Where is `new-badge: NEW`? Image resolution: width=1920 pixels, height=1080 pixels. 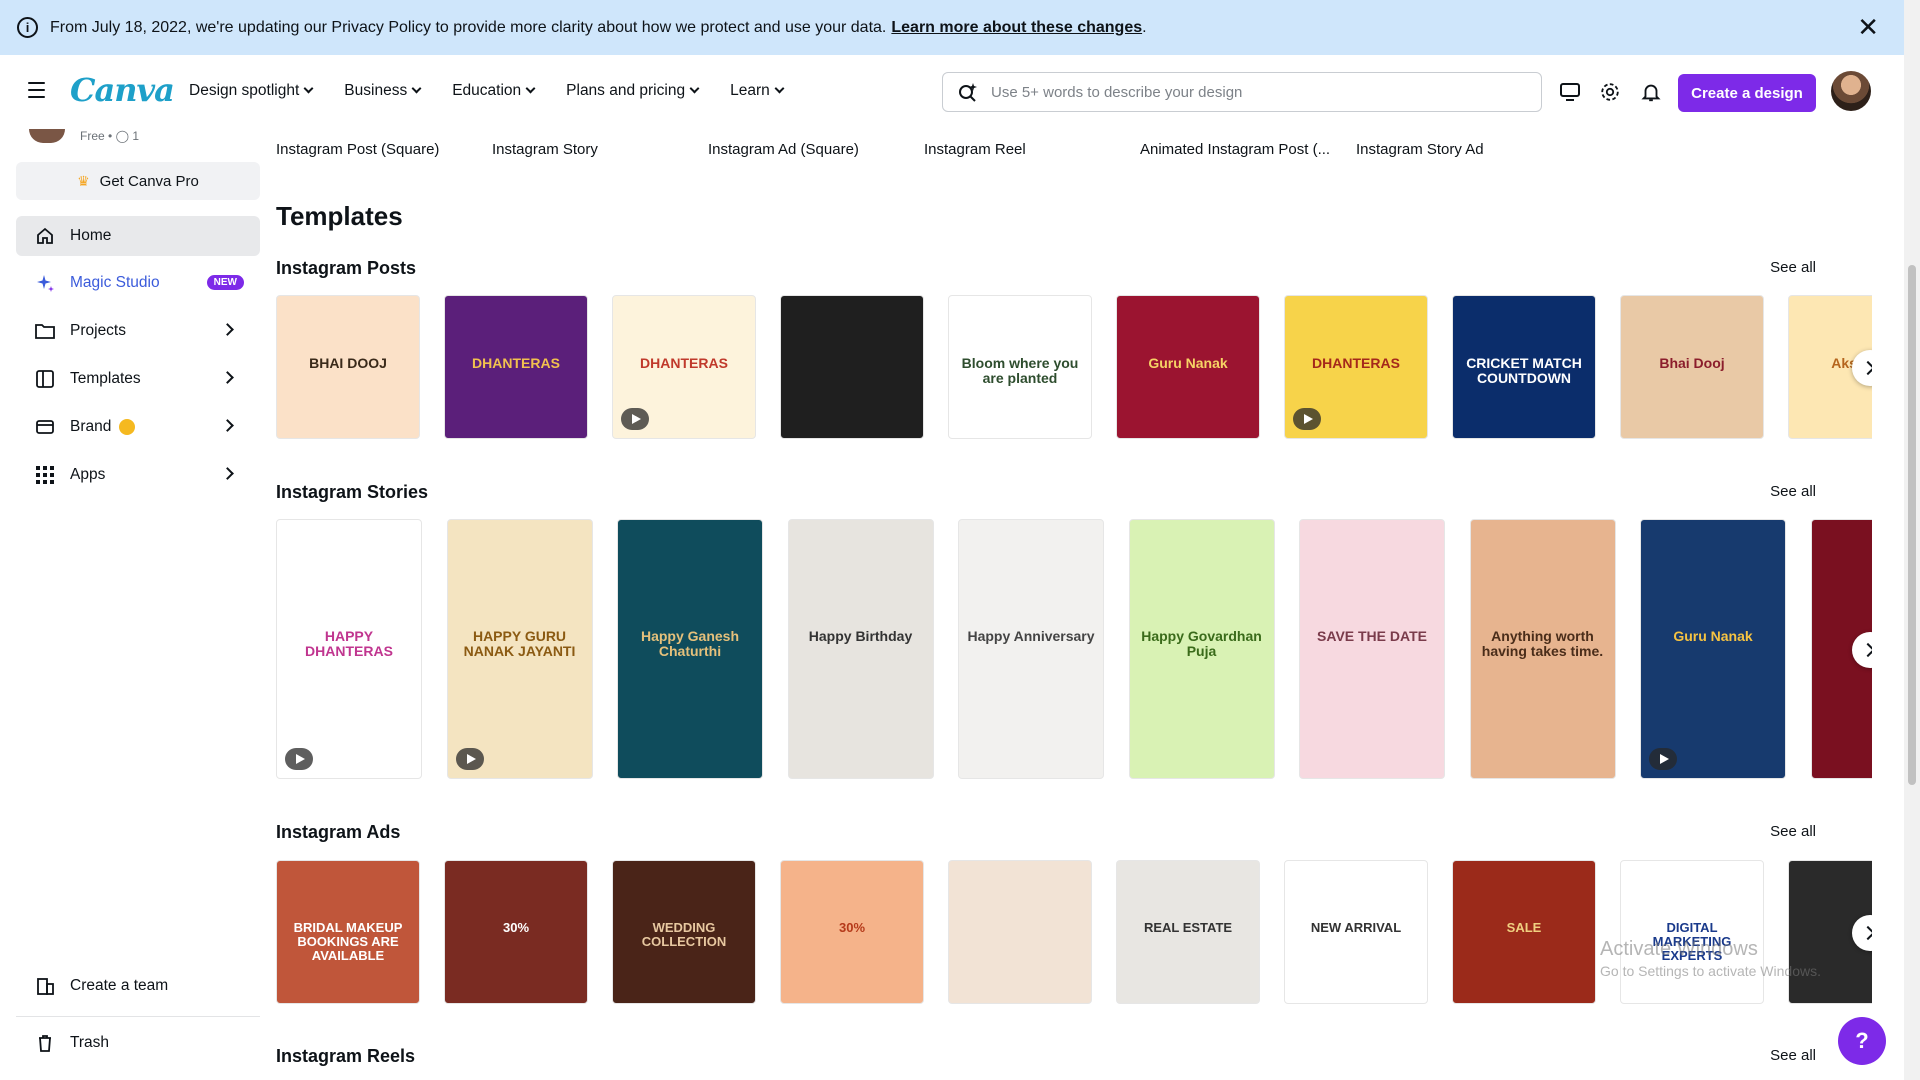 new-badge: NEW is located at coordinates (225, 282).